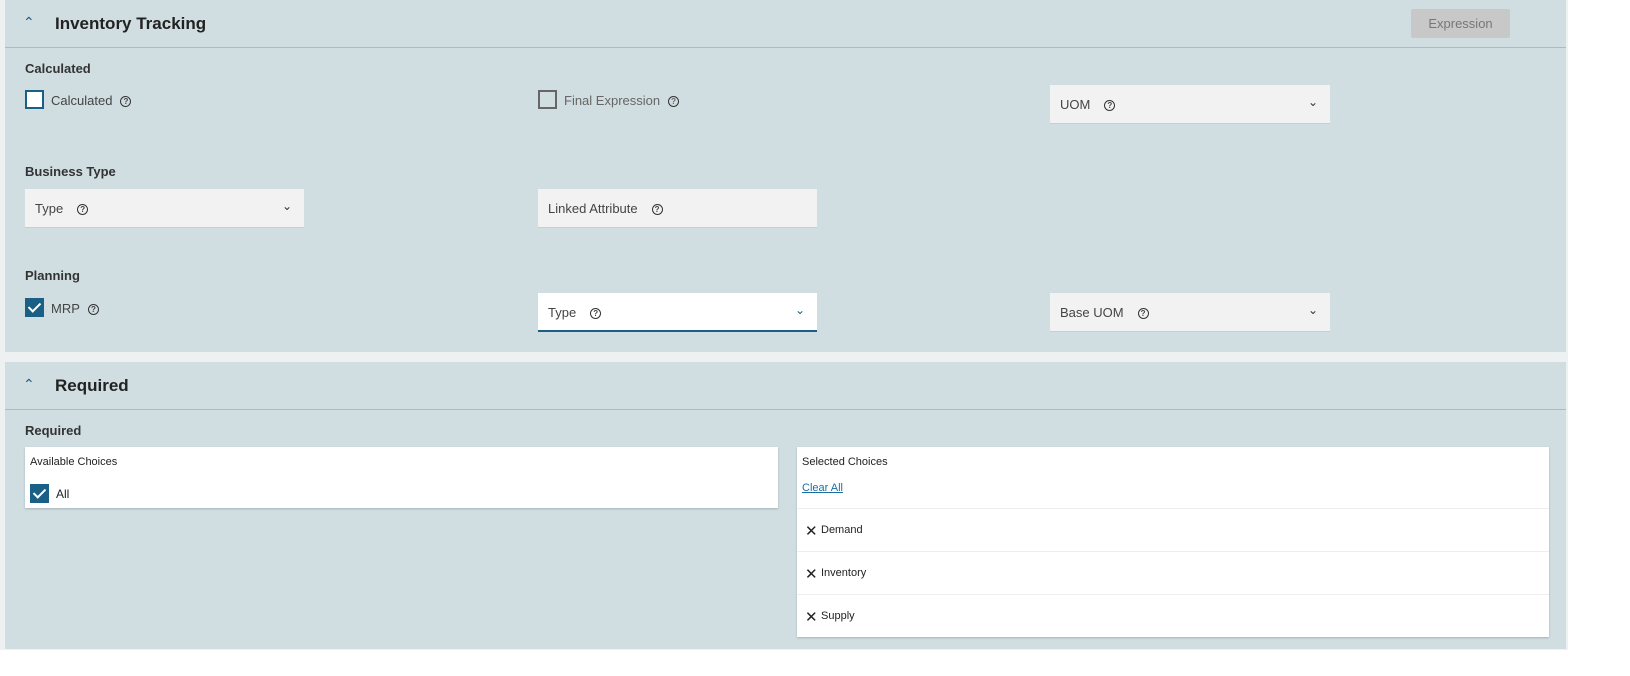 The width and height of the screenshot is (1630, 676). Describe the element at coordinates (612, 100) in the screenshot. I see `label-text: Final Expression` at that location.